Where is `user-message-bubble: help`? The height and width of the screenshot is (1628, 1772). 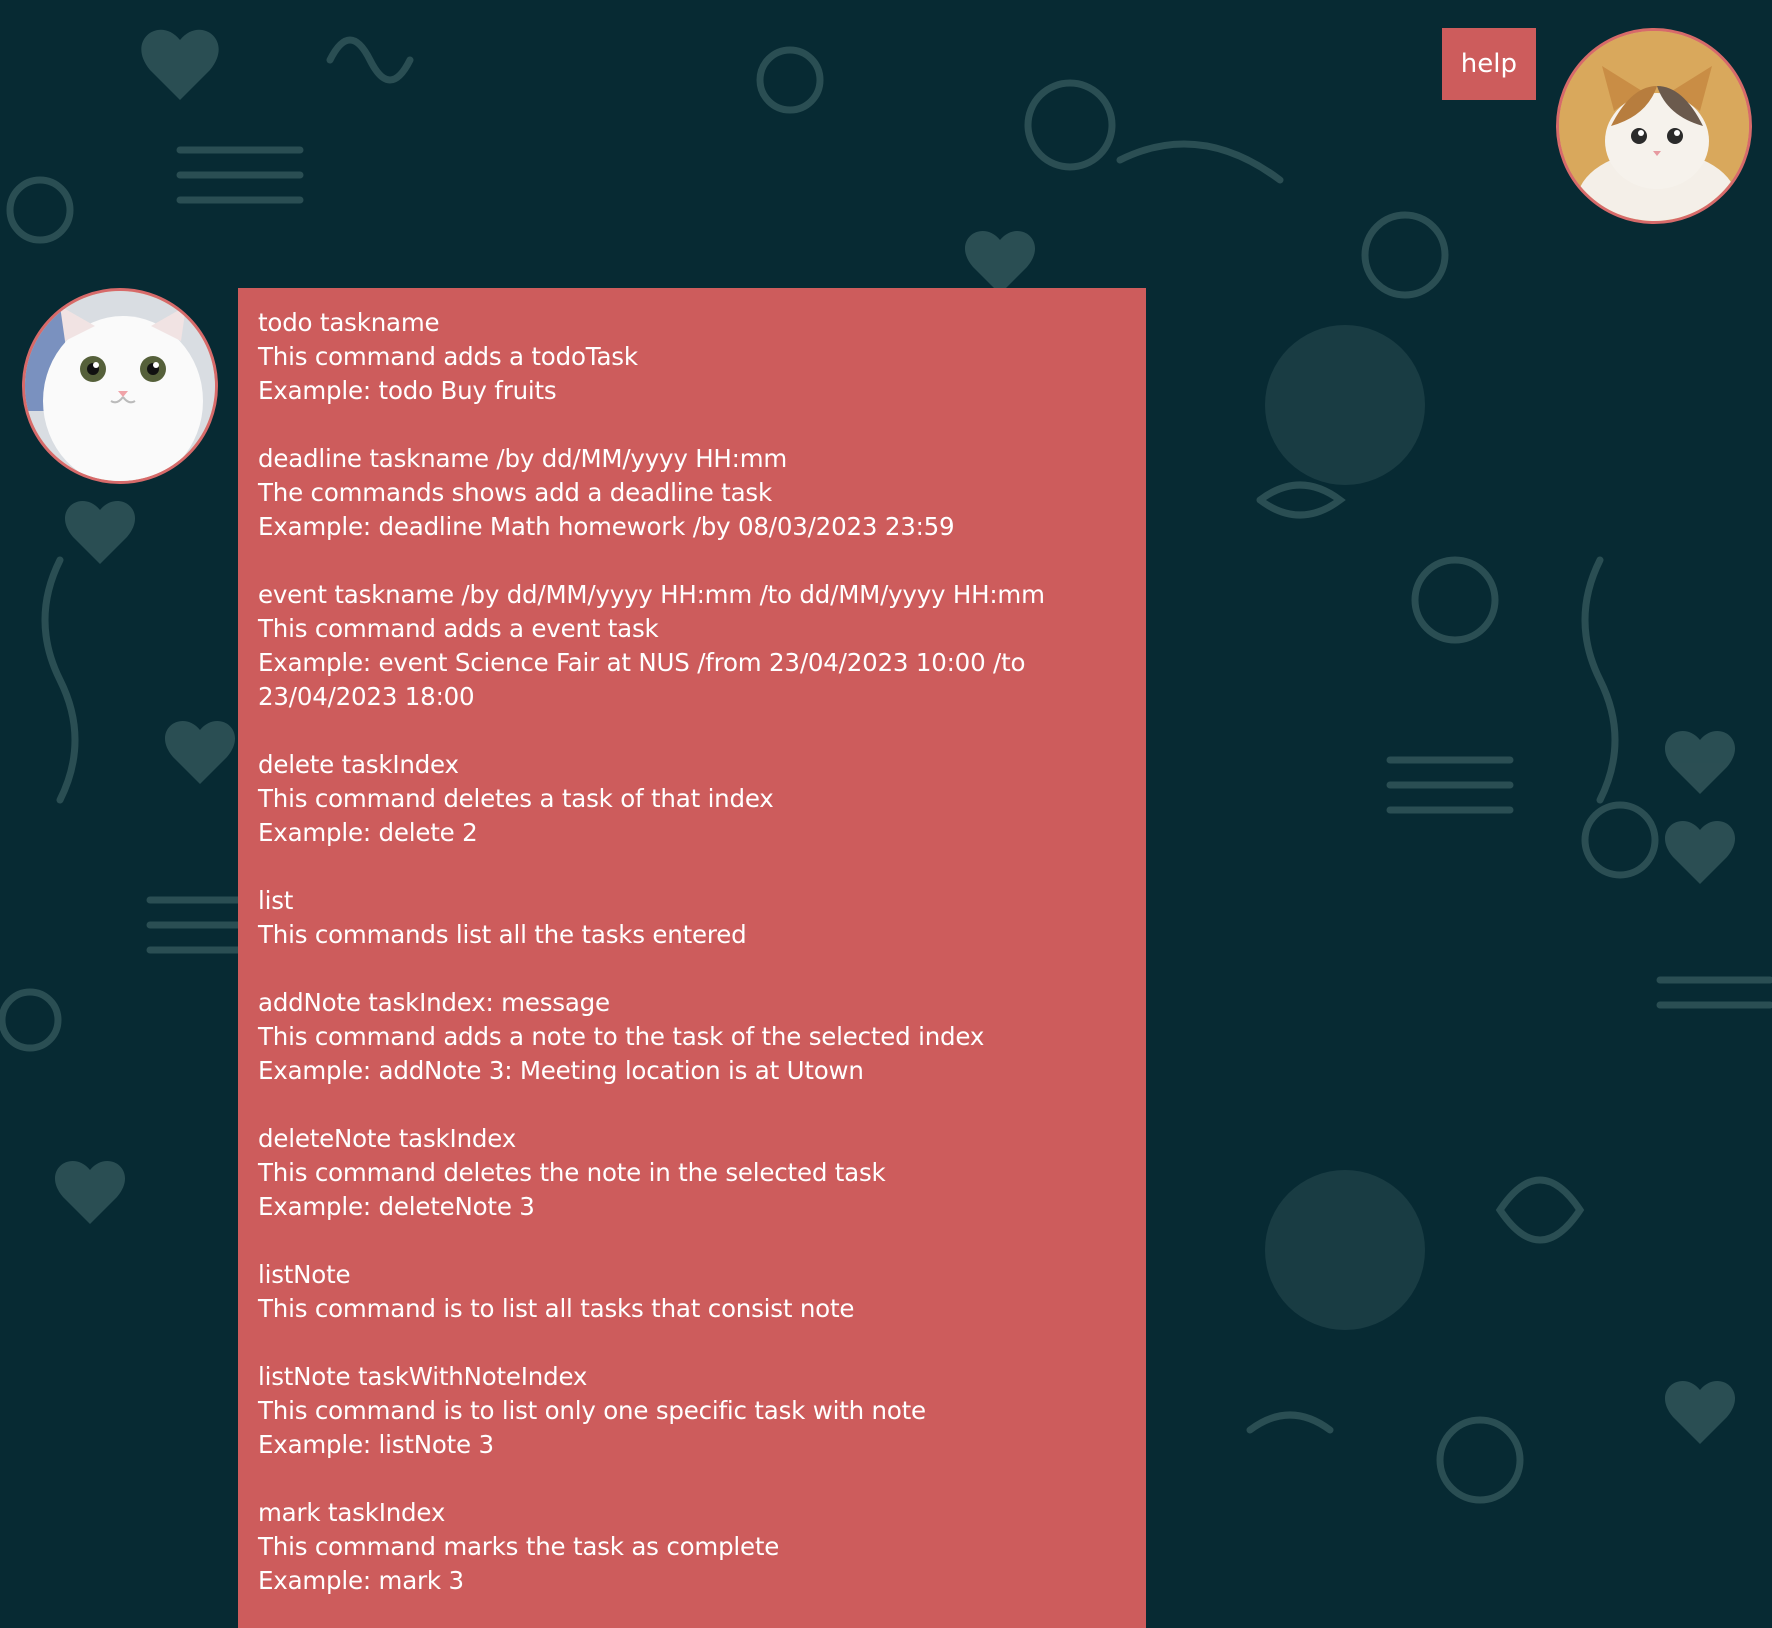
user-message-bubble: help is located at coordinates (1488, 64).